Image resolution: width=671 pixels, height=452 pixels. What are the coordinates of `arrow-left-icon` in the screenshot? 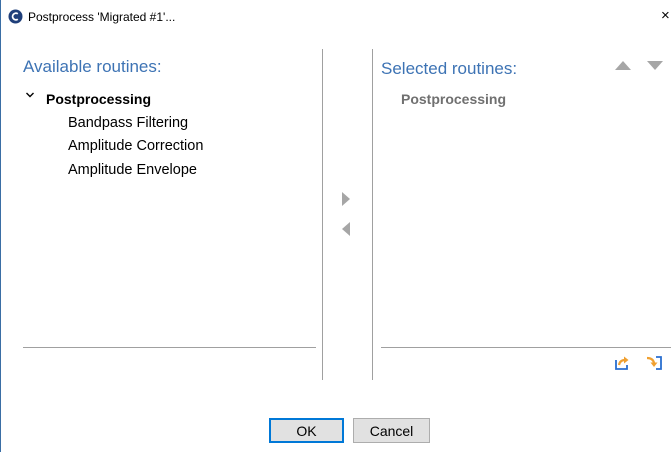 It's located at (346, 229).